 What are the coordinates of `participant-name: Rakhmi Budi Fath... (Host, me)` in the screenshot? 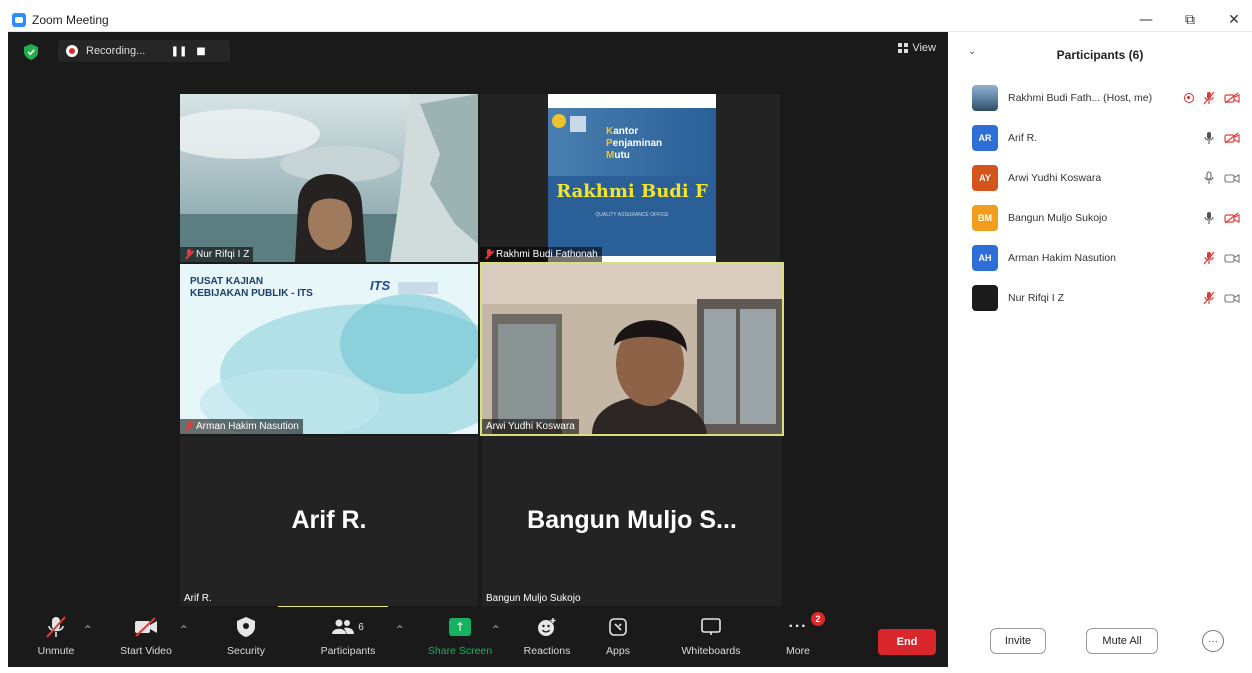 It's located at (1080, 98).